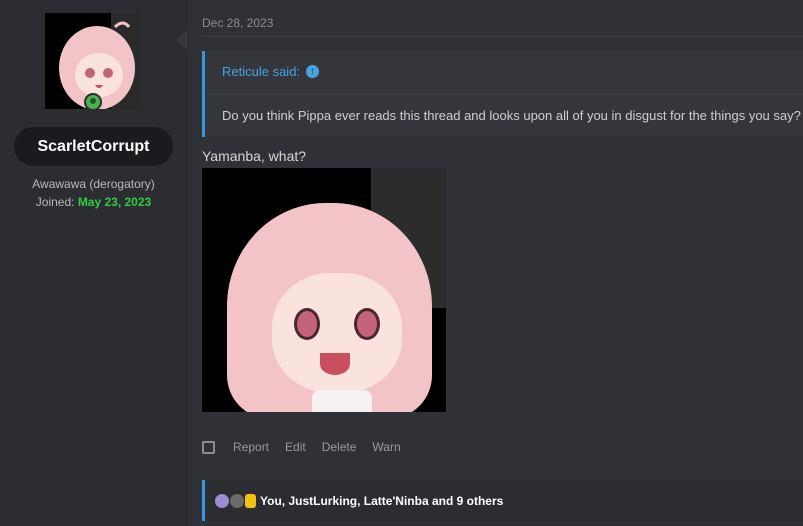 This screenshot has width=803, height=526. I want to click on image-face, so click(337, 333).